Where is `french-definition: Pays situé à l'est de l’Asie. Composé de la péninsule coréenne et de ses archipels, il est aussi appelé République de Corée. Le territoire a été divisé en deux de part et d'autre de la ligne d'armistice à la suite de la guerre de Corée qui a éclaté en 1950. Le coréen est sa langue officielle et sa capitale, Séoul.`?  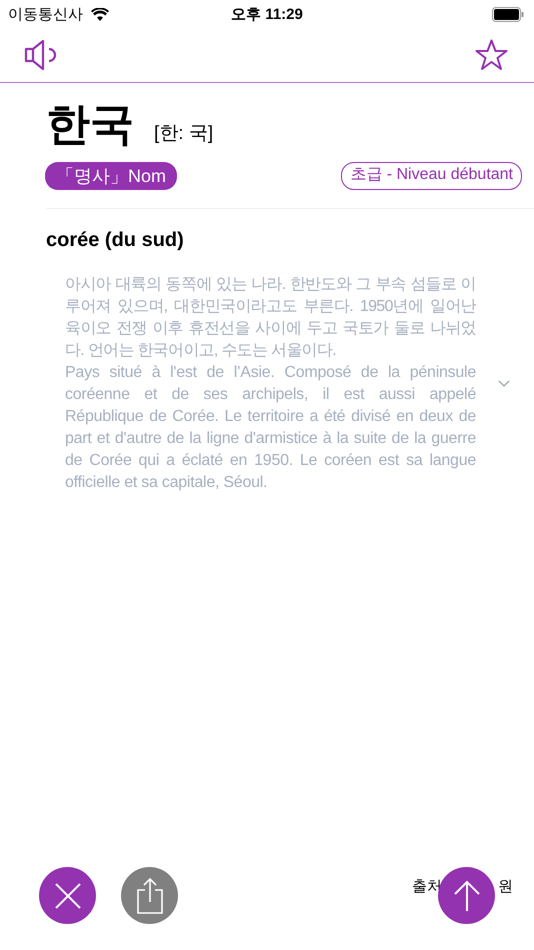
french-definition: Pays situé à l'est de l’Asie. Composé de la péninsule coréenne et de ses archipels, il est aussi appelé République de Corée. Le territoire a été divisé en deux de part et d'autre de la ligne d'armistice à la suite de la guerre de Corée qui a éclaté en 1950. Le coréen est sa langue officielle et sa capitale, Séoul. is located at coordinates (270, 428).